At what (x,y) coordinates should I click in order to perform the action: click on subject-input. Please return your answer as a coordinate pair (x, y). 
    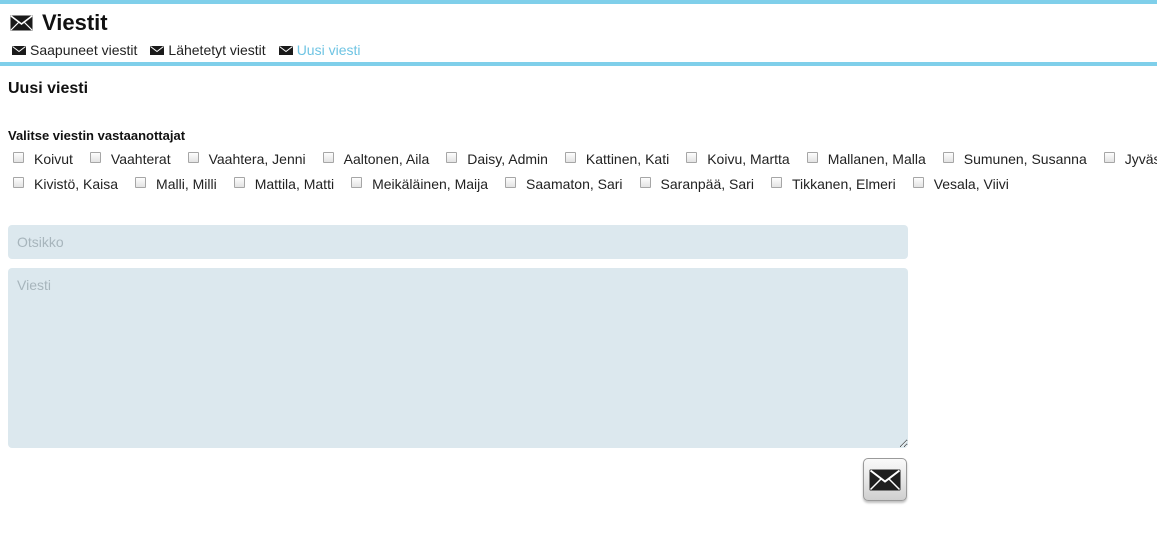
    Looking at the image, I should click on (458, 242).